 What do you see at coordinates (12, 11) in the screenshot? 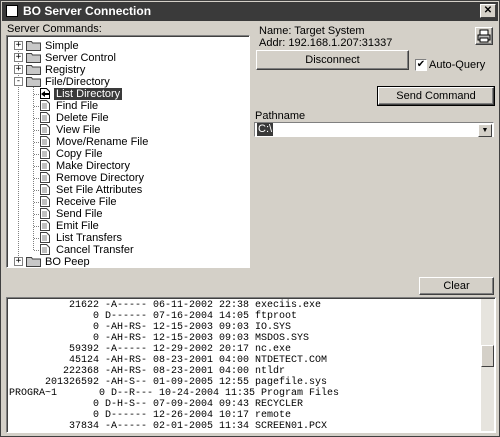
I see `app-icon` at bounding box center [12, 11].